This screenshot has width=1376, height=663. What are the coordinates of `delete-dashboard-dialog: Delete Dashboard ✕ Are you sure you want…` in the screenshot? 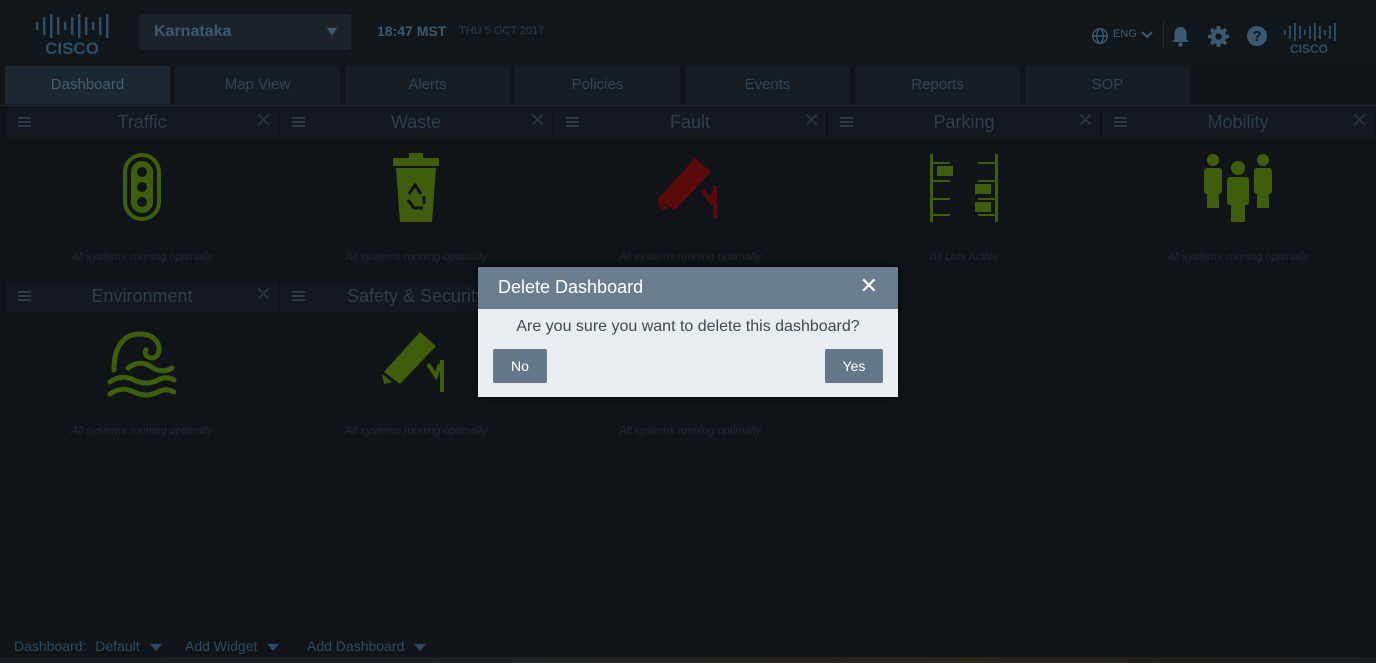 It's located at (688, 332).